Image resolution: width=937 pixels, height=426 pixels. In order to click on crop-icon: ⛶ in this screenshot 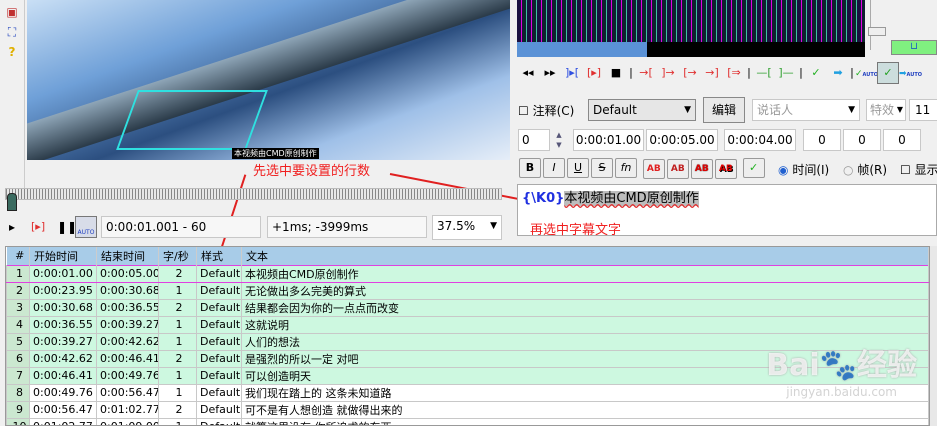, I will do `click(12, 32)`.